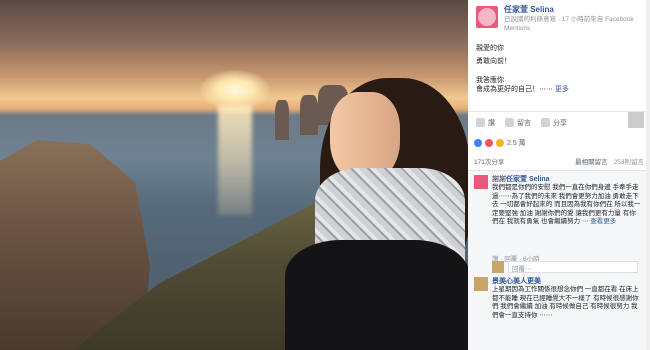  What do you see at coordinates (235, 160) in the screenshot?
I see `sun-reflection` at bounding box center [235, 160].